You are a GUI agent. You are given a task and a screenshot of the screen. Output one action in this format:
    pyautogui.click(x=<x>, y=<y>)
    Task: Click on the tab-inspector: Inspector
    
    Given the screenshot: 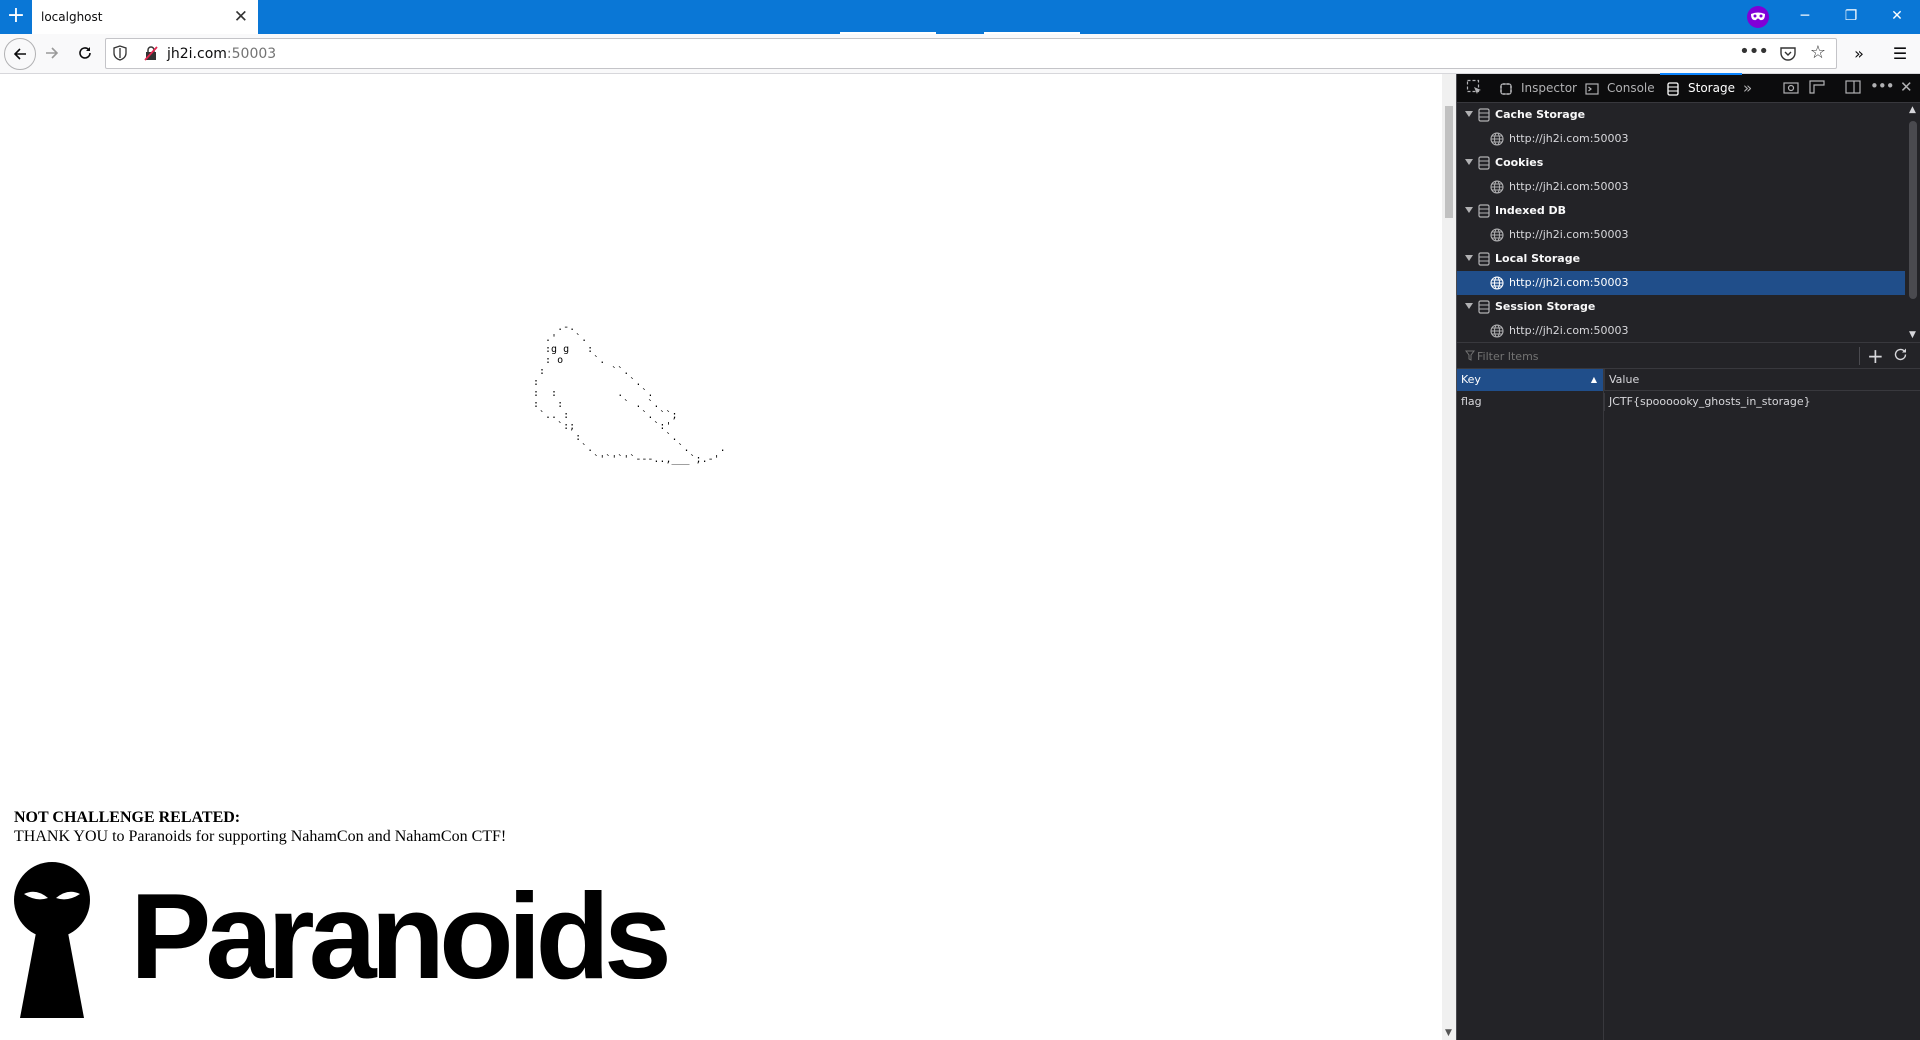 What is the action you would take?
    pyautogui.click(x=1539, y=88)
    